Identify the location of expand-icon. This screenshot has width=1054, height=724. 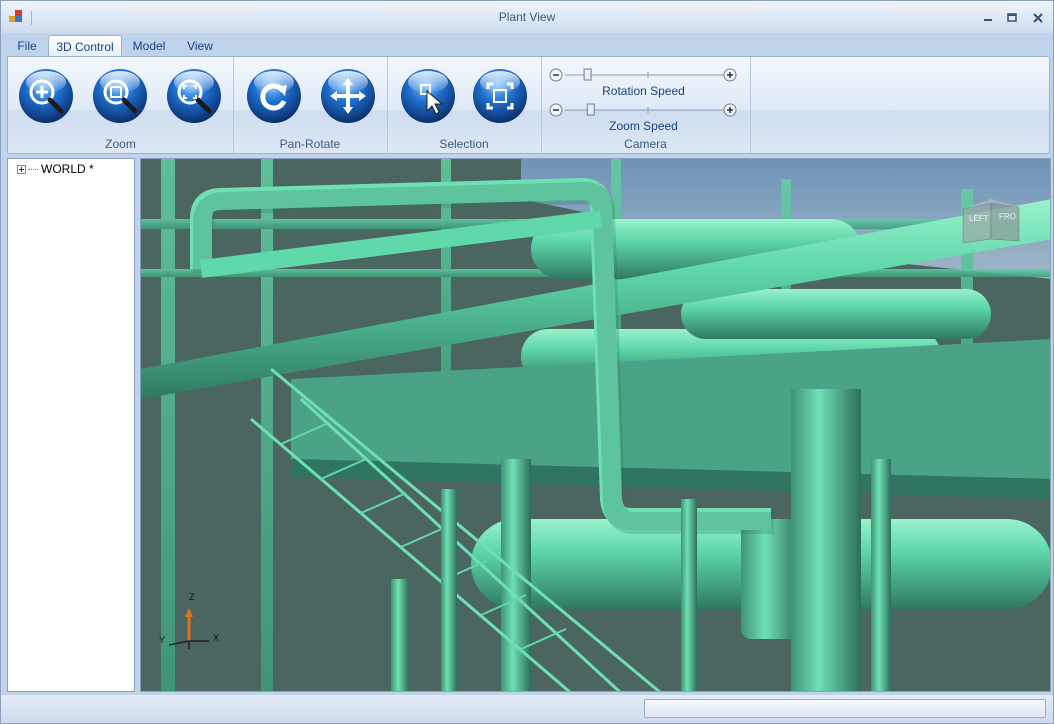
(21, 169).